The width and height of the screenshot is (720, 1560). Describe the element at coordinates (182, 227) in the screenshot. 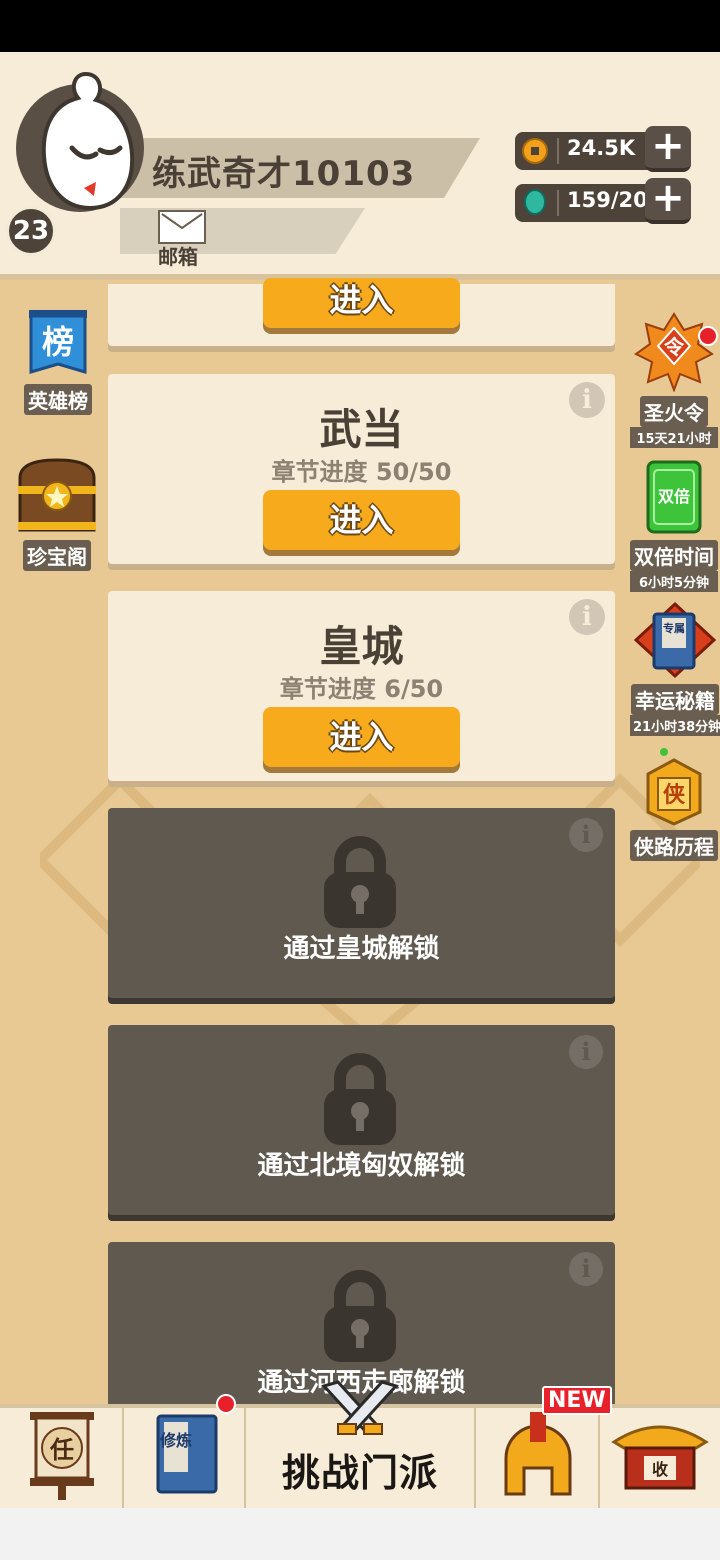

I see `mail-icon` at that location.